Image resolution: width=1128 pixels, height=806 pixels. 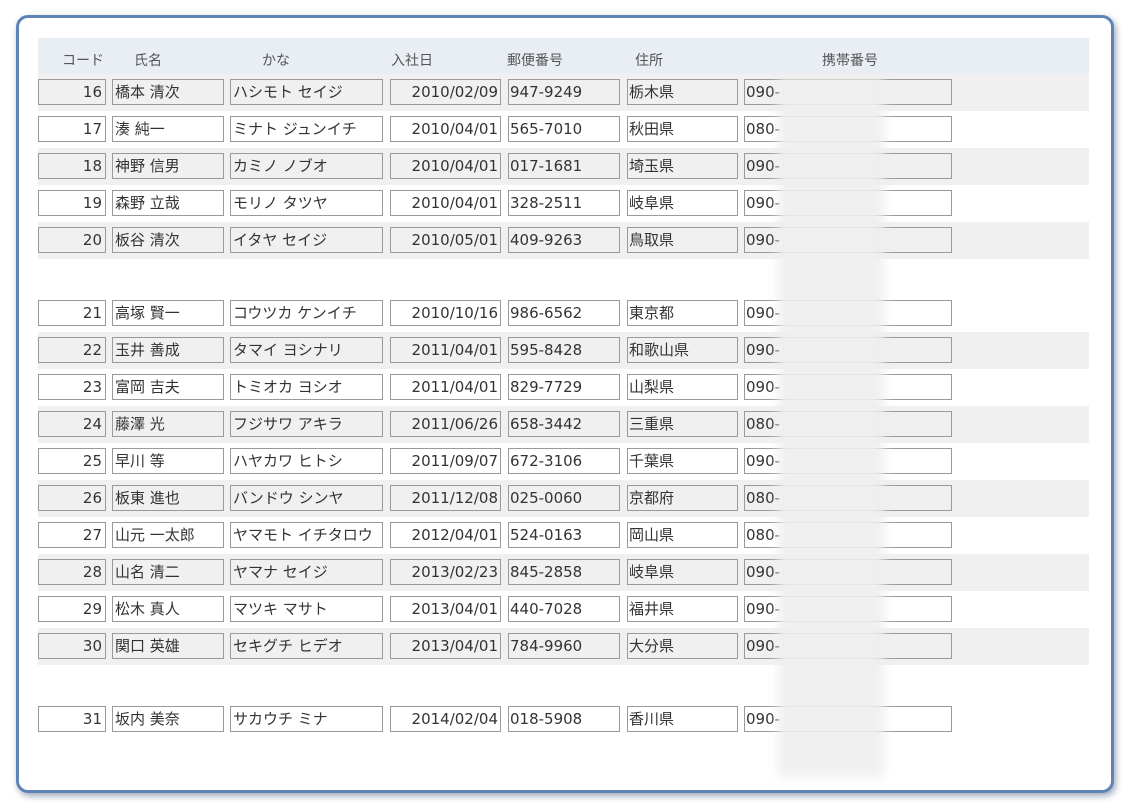 What do you see at coordinates (72, 203) in the screenshot?
I see `code-field: 19` at bounding box center [72, 203].